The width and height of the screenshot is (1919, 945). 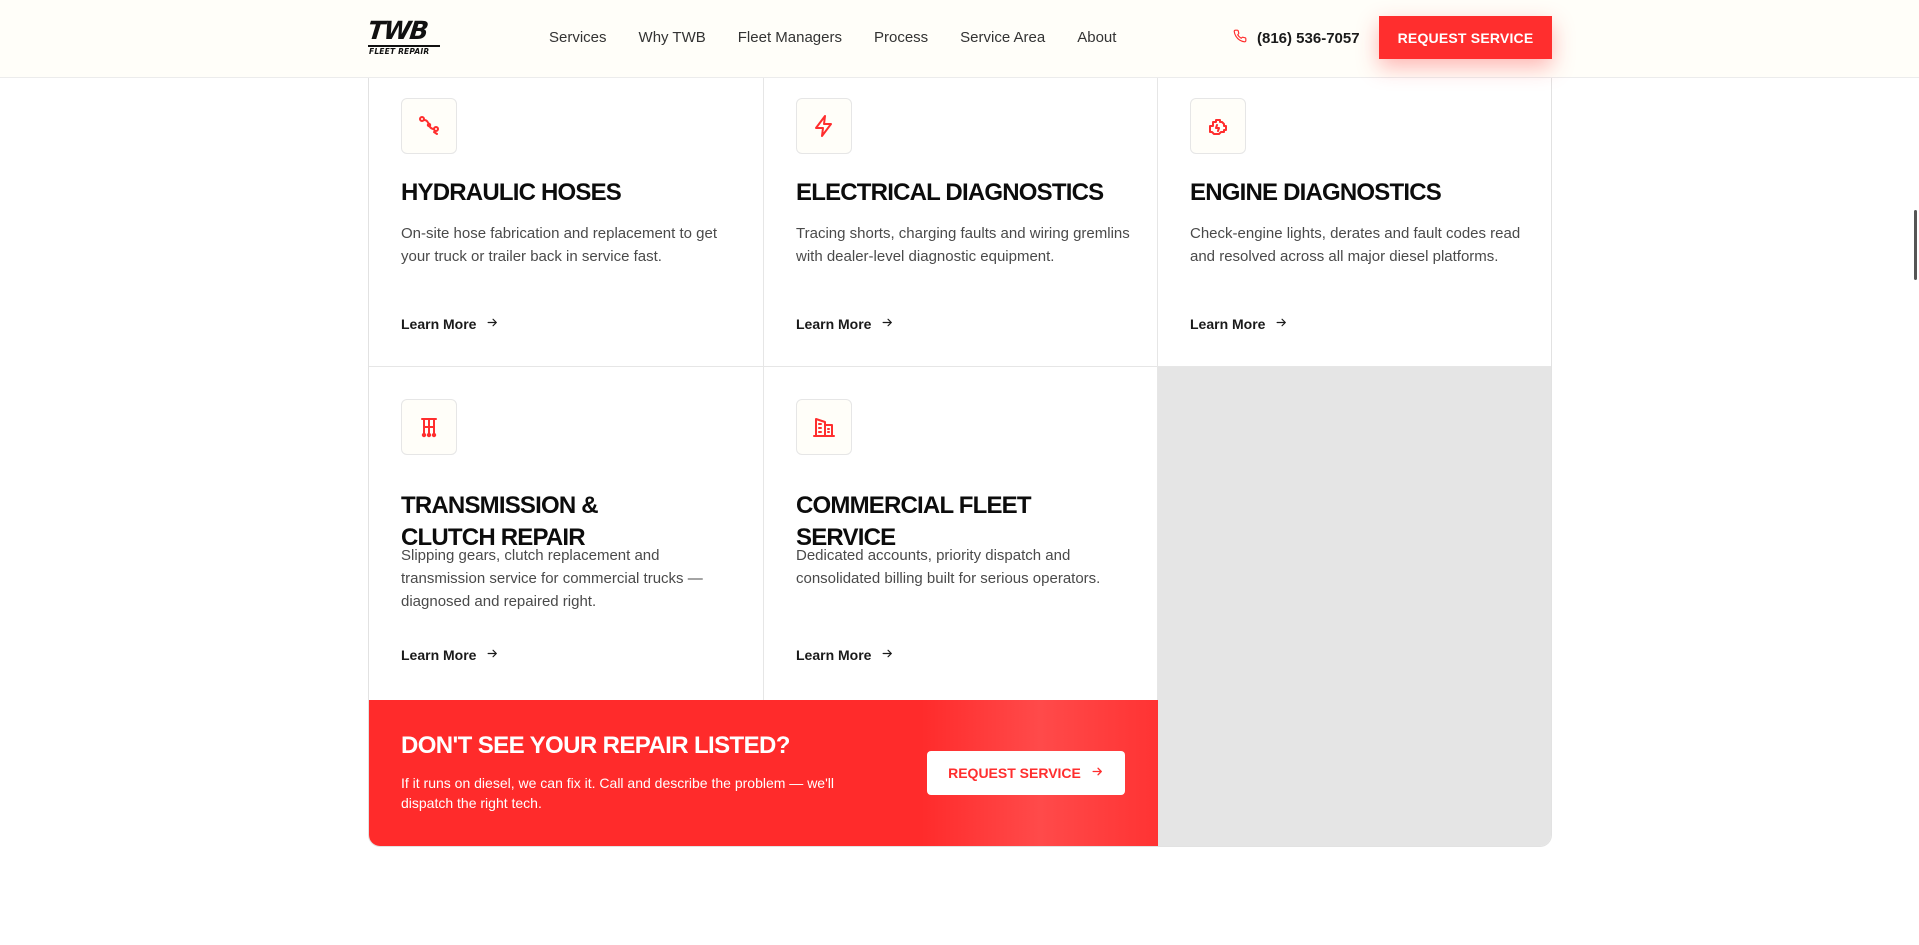 I want to click on logo: TWB FLEET REPAIR, so click(x=405, y=37).